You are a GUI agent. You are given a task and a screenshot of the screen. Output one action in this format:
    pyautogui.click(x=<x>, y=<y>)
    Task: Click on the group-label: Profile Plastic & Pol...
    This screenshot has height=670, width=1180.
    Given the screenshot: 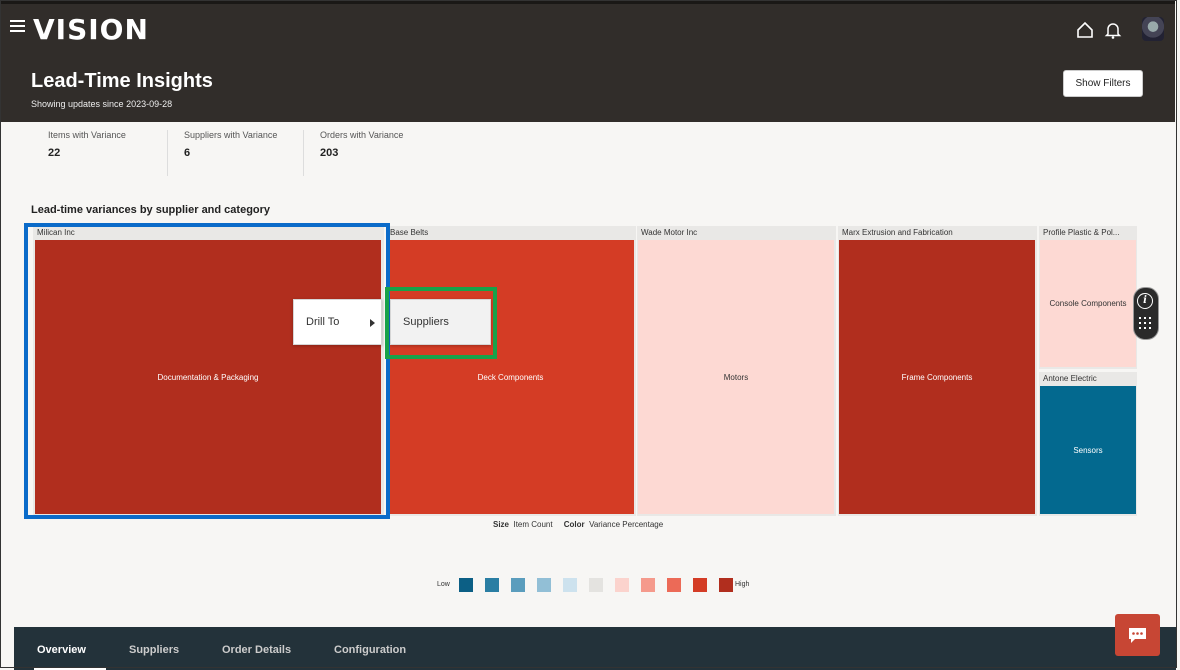 What is the action you would take?
    pyautogui.click(x=1081, y=232)
    